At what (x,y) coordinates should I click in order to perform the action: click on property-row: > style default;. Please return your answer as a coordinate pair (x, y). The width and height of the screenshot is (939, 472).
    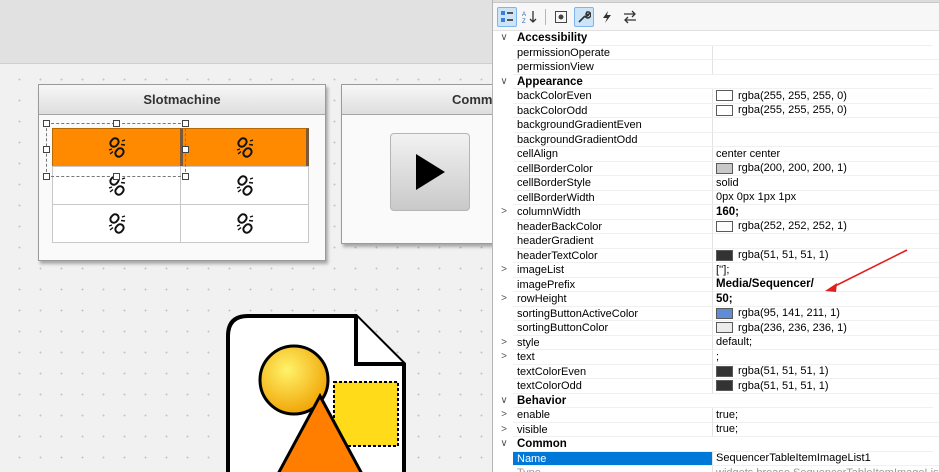
    Looking at the image, I should click on (716, 343).